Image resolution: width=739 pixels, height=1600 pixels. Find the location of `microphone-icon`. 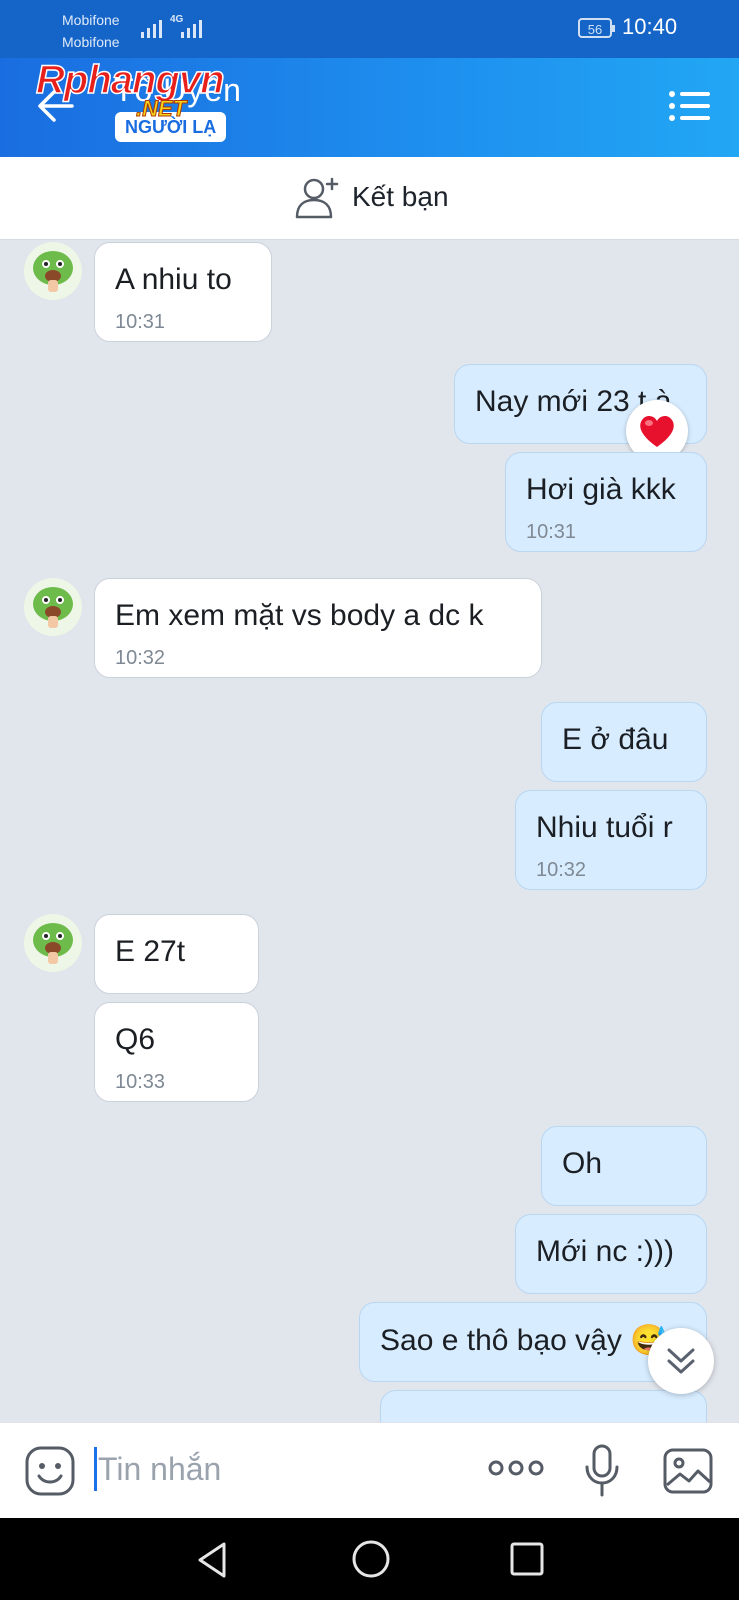

microphone-icon is located at coordinates (602, 1471).